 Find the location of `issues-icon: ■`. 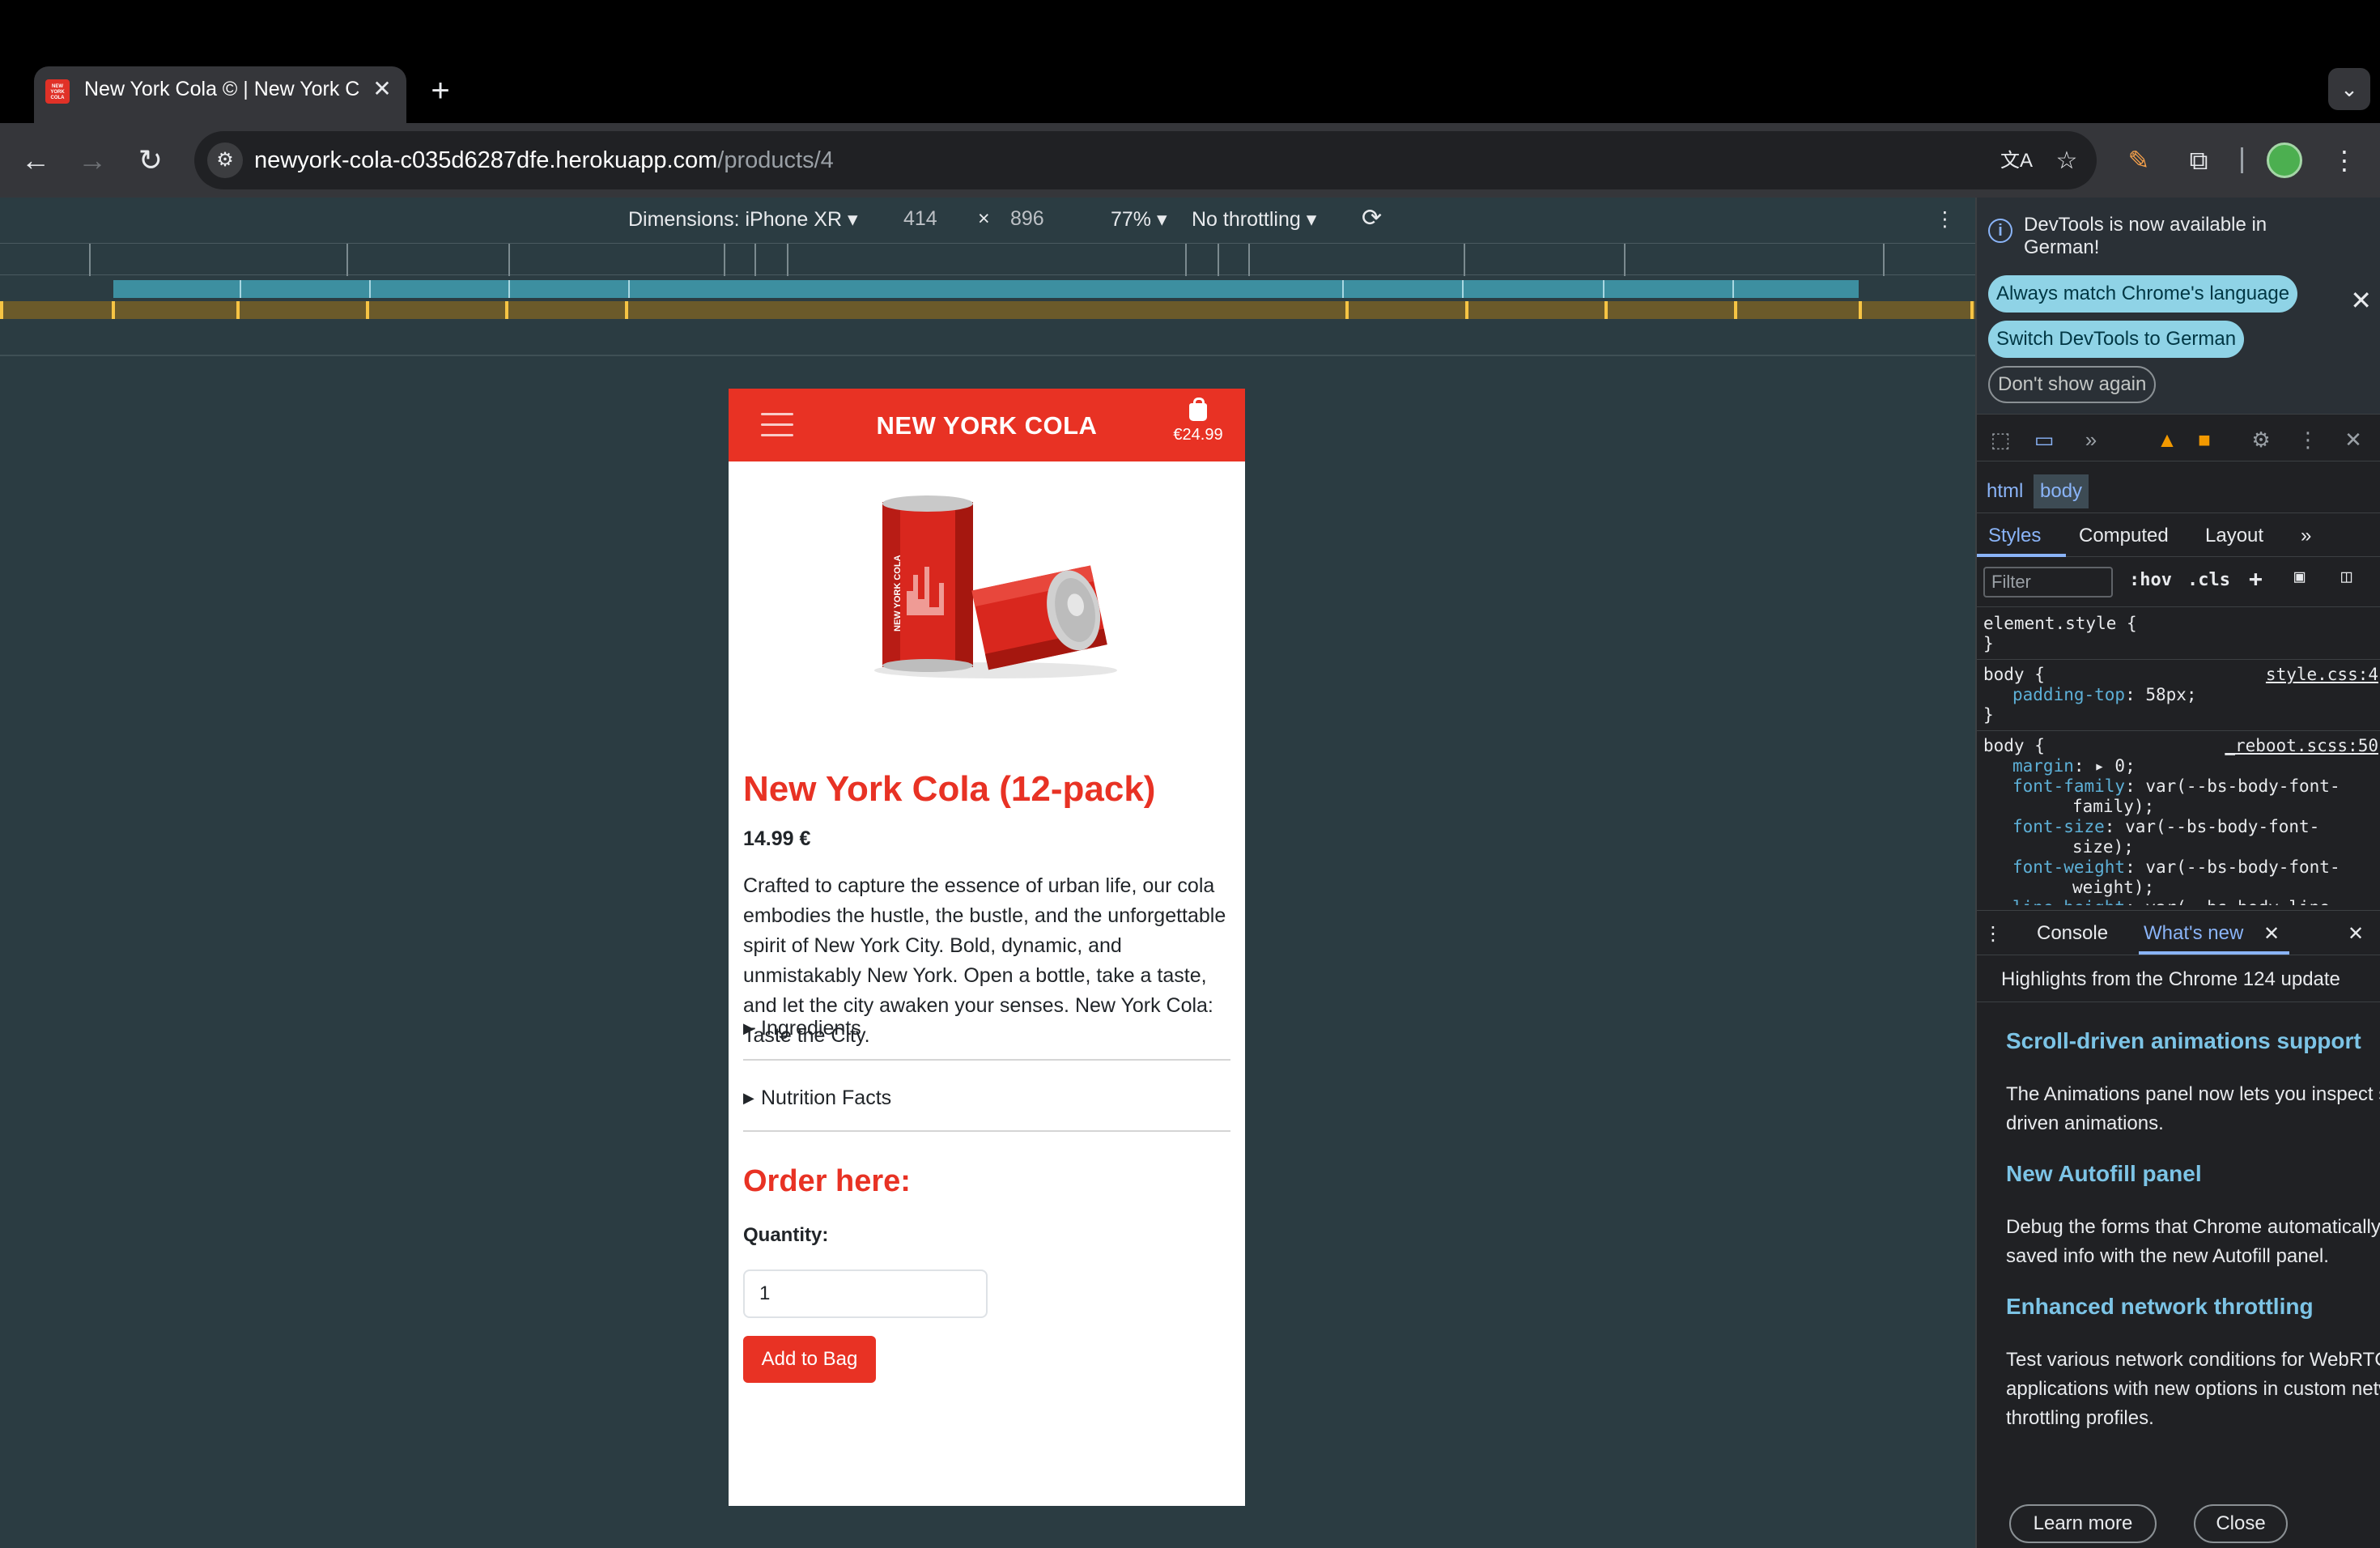

issues-icon: ■ is located at coordinates (2205, 440).